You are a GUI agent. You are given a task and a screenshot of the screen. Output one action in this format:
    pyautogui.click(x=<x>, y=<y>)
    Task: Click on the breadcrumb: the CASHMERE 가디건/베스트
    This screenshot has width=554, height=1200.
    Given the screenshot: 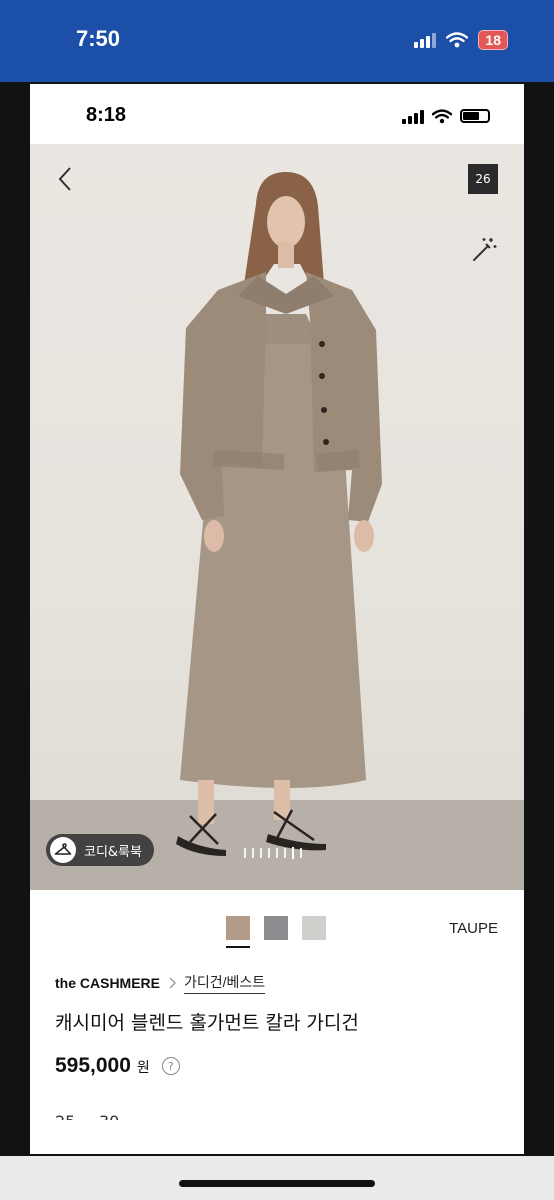 What is the action you would take?
    pyautogui.click(x=160, y=983)
    